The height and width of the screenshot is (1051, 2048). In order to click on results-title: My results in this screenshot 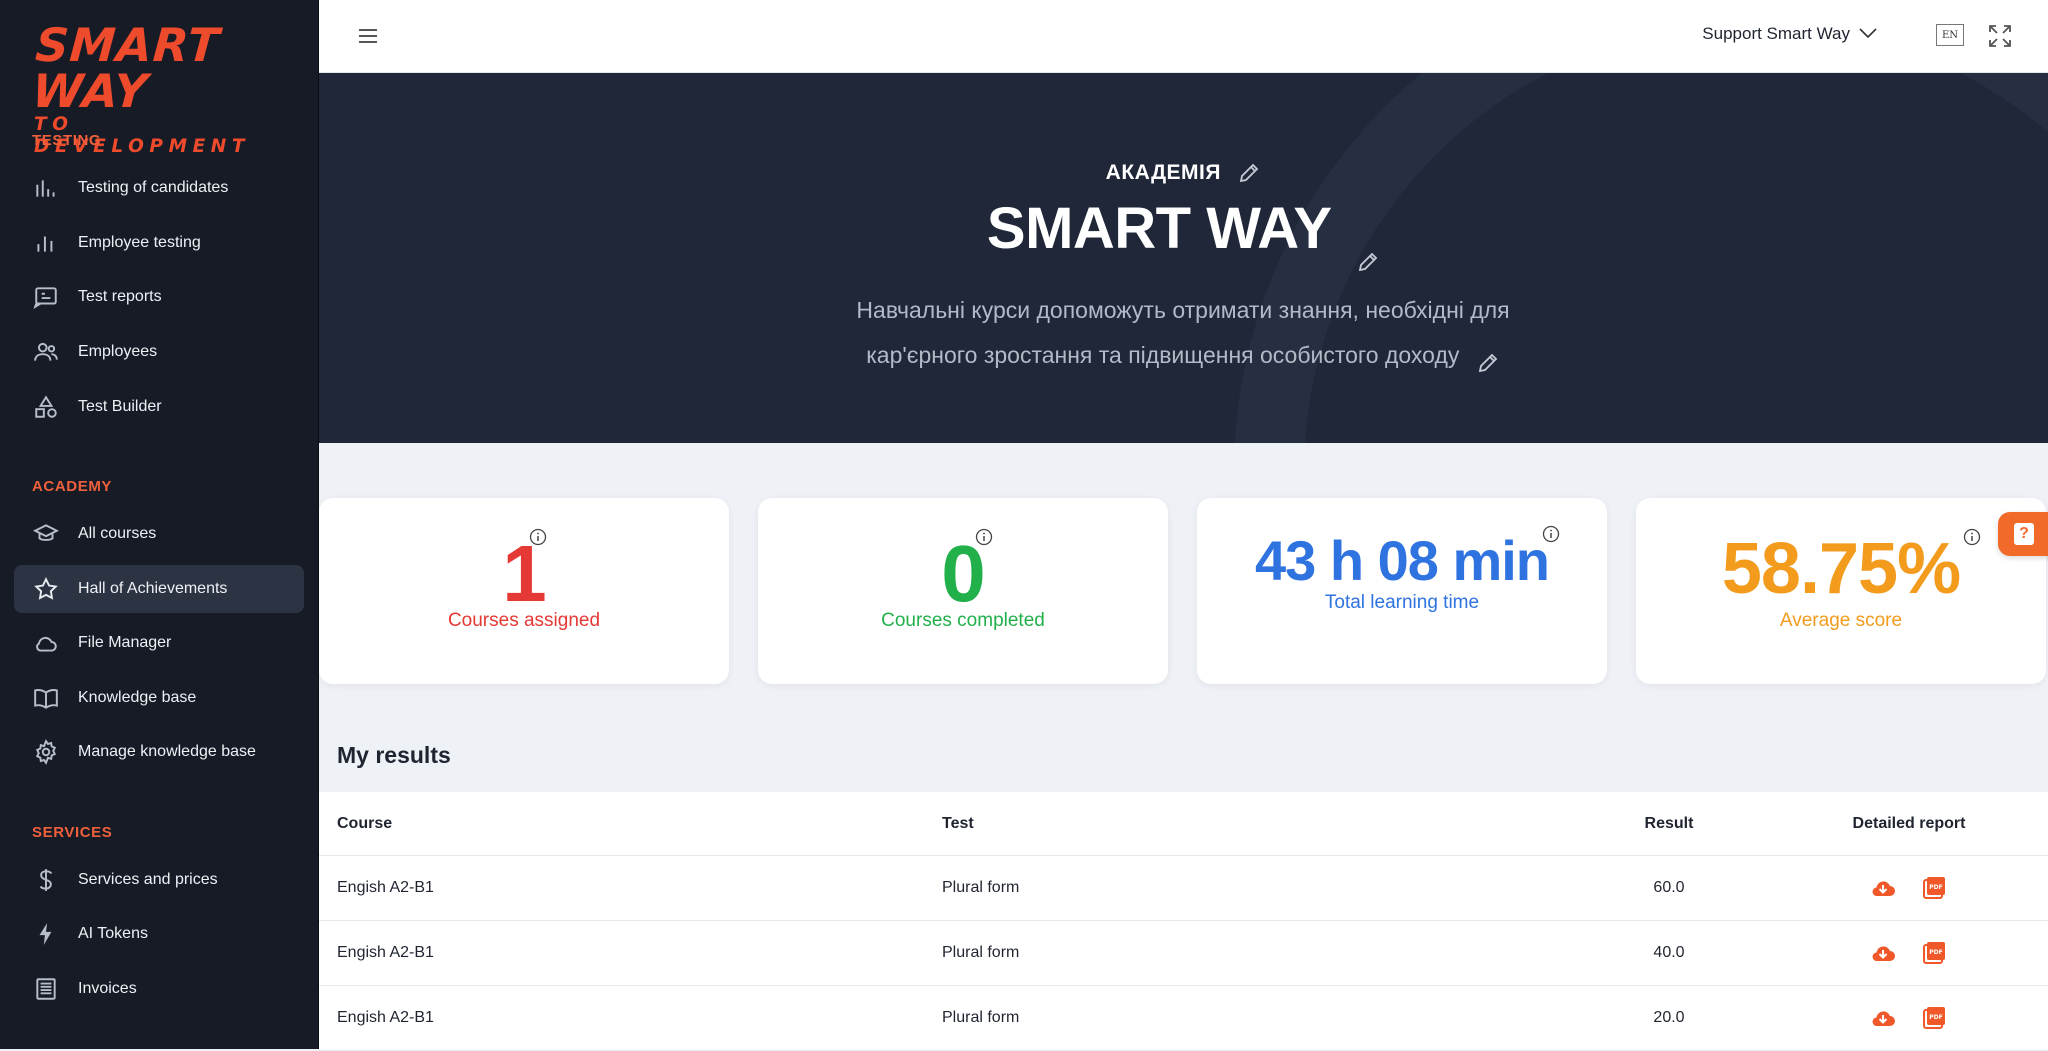, I will do `click(394, 755)`.